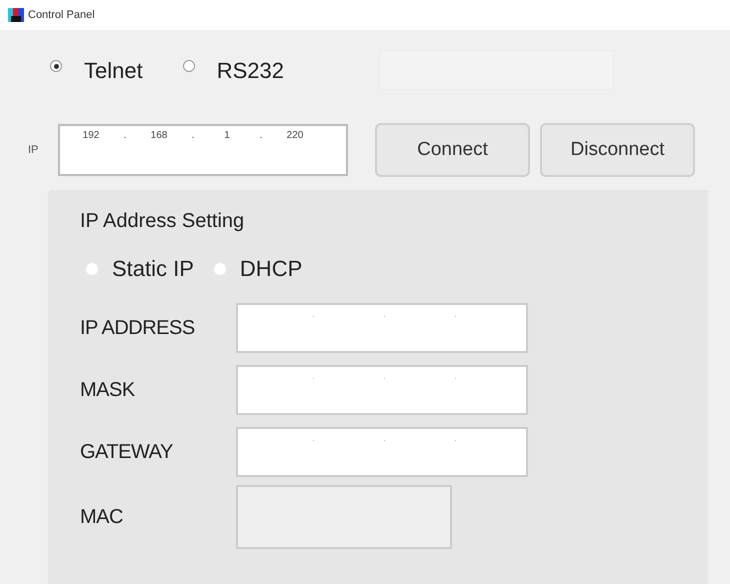 The height and width of the screenshot is (584, 730). Describe the element at coordinates (33, 150) in the screenshot. I see `ip-label: IP` at that location.